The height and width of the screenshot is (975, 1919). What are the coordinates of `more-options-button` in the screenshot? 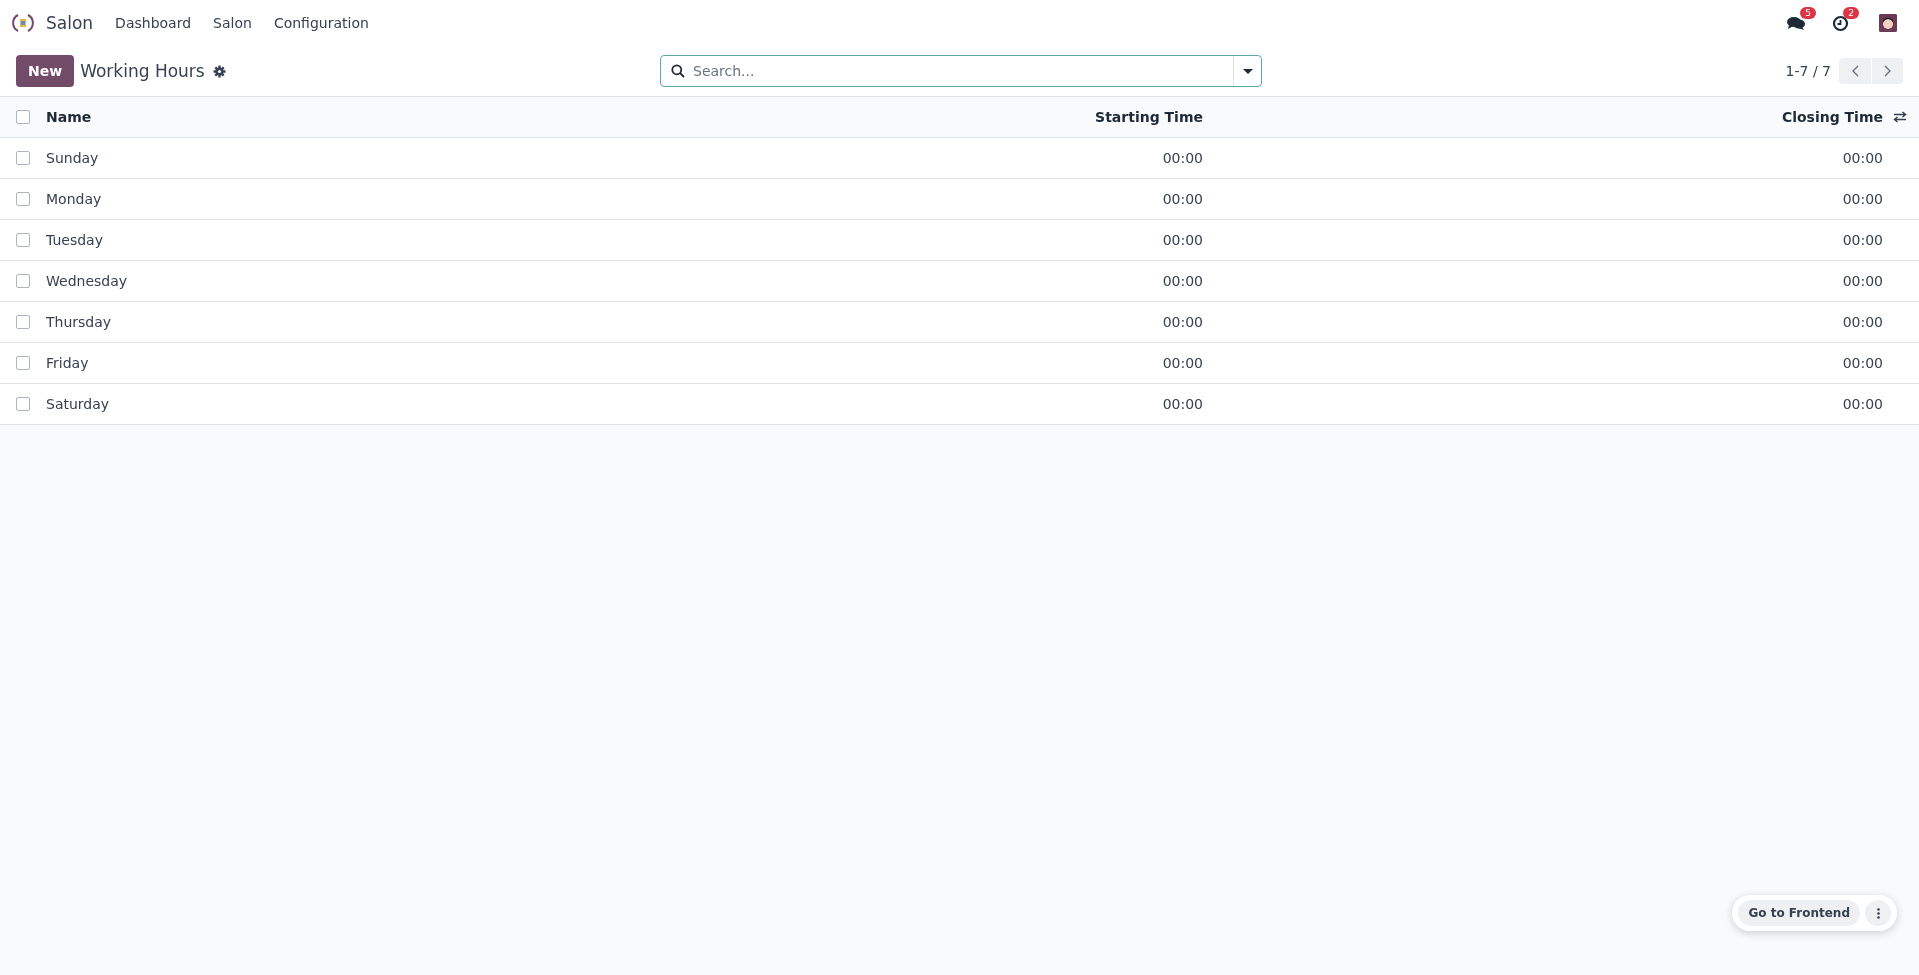 It's located at (1878, 913).